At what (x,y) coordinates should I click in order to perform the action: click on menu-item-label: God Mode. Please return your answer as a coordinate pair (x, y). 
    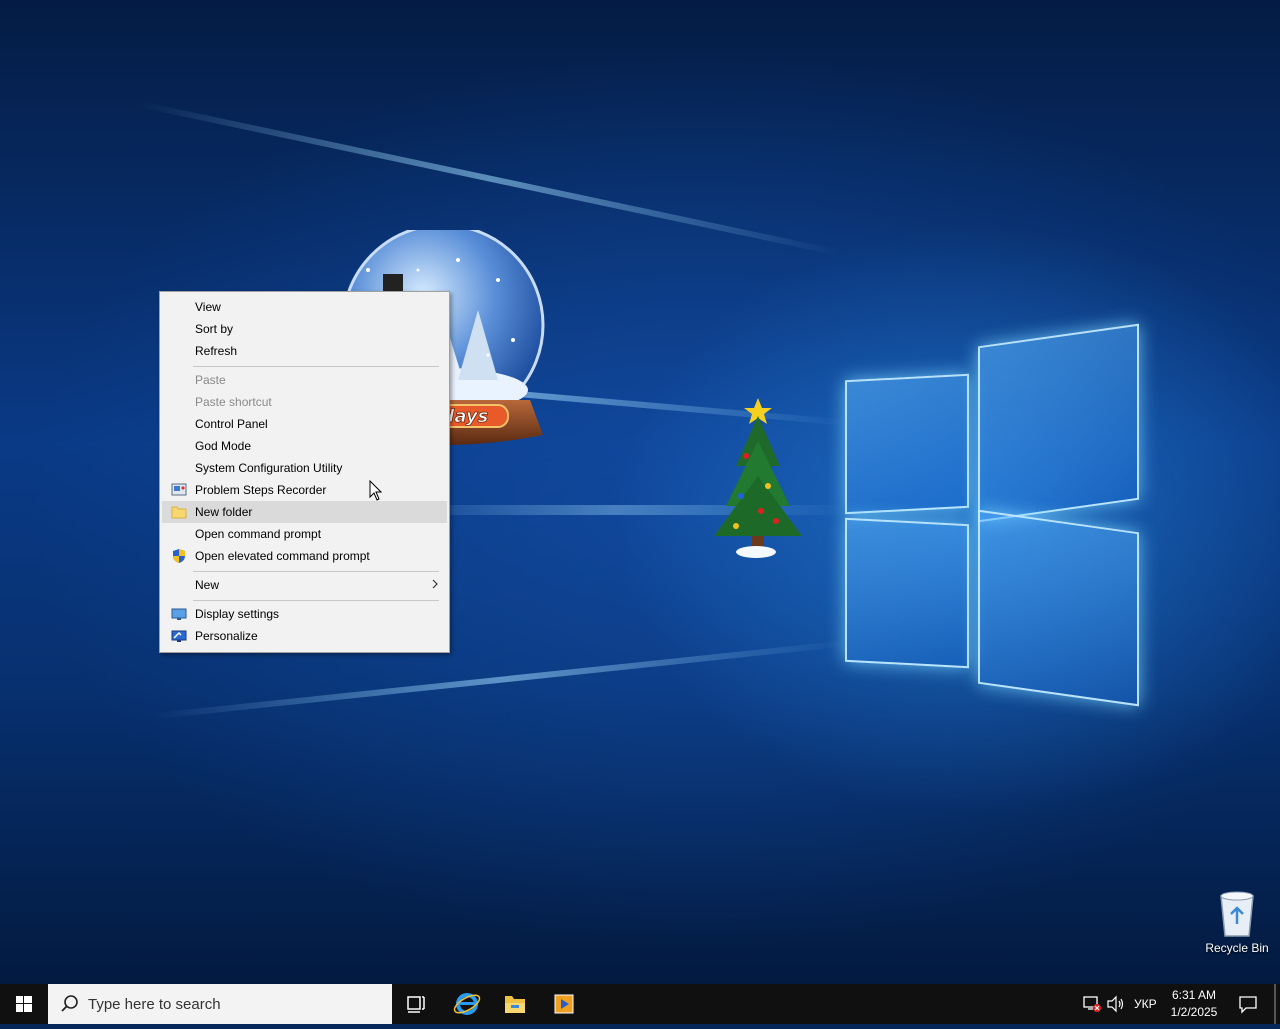
    Looking at the image, I should click on (223, 446).